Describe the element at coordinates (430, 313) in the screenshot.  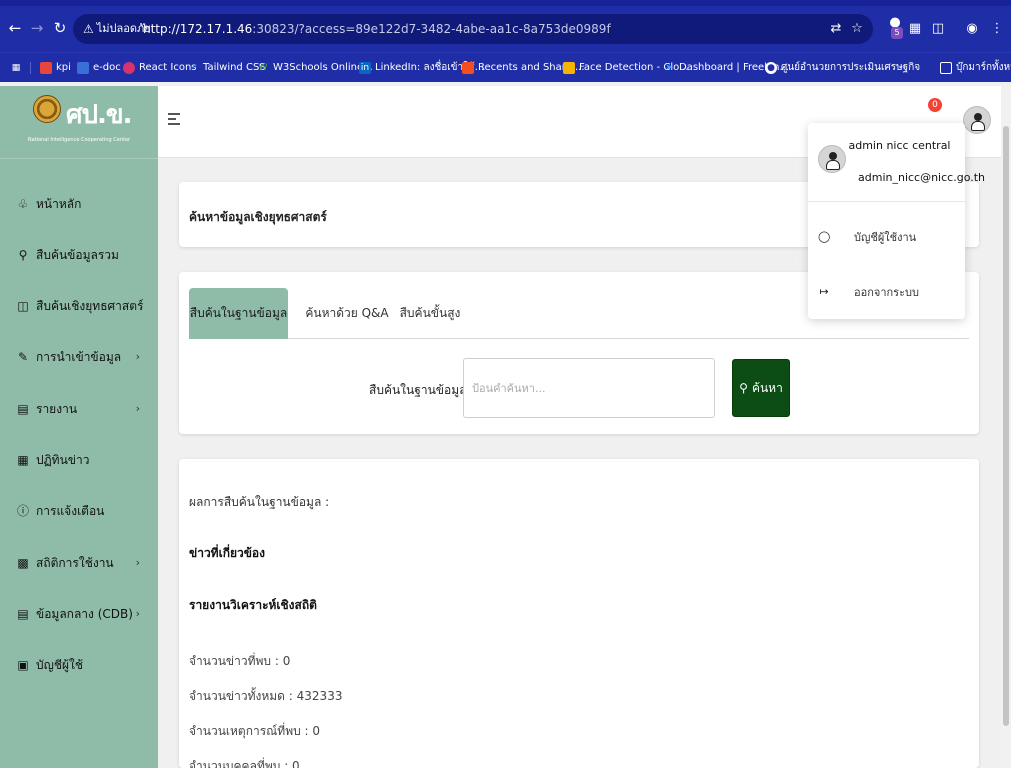
I see `tab-advanced-search: สืบค้นขั้นสูง` at that location.